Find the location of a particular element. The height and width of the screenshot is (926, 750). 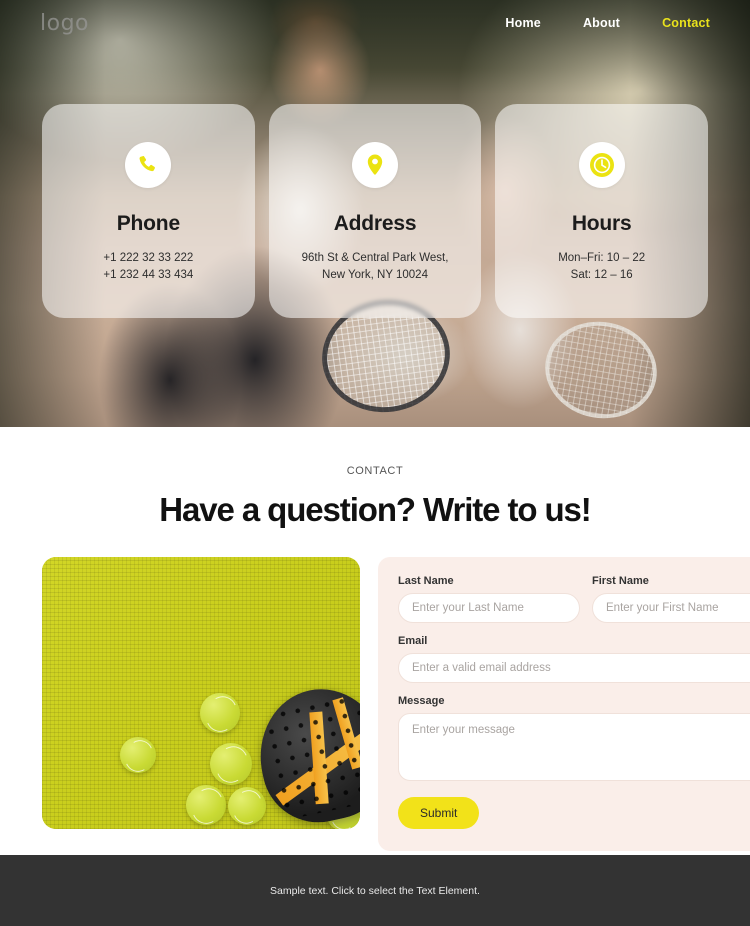

info-card-hours: Hours Mon–Fri: 10 – 22 Sat: 12 – 16 is located at coordinates (602, 211).